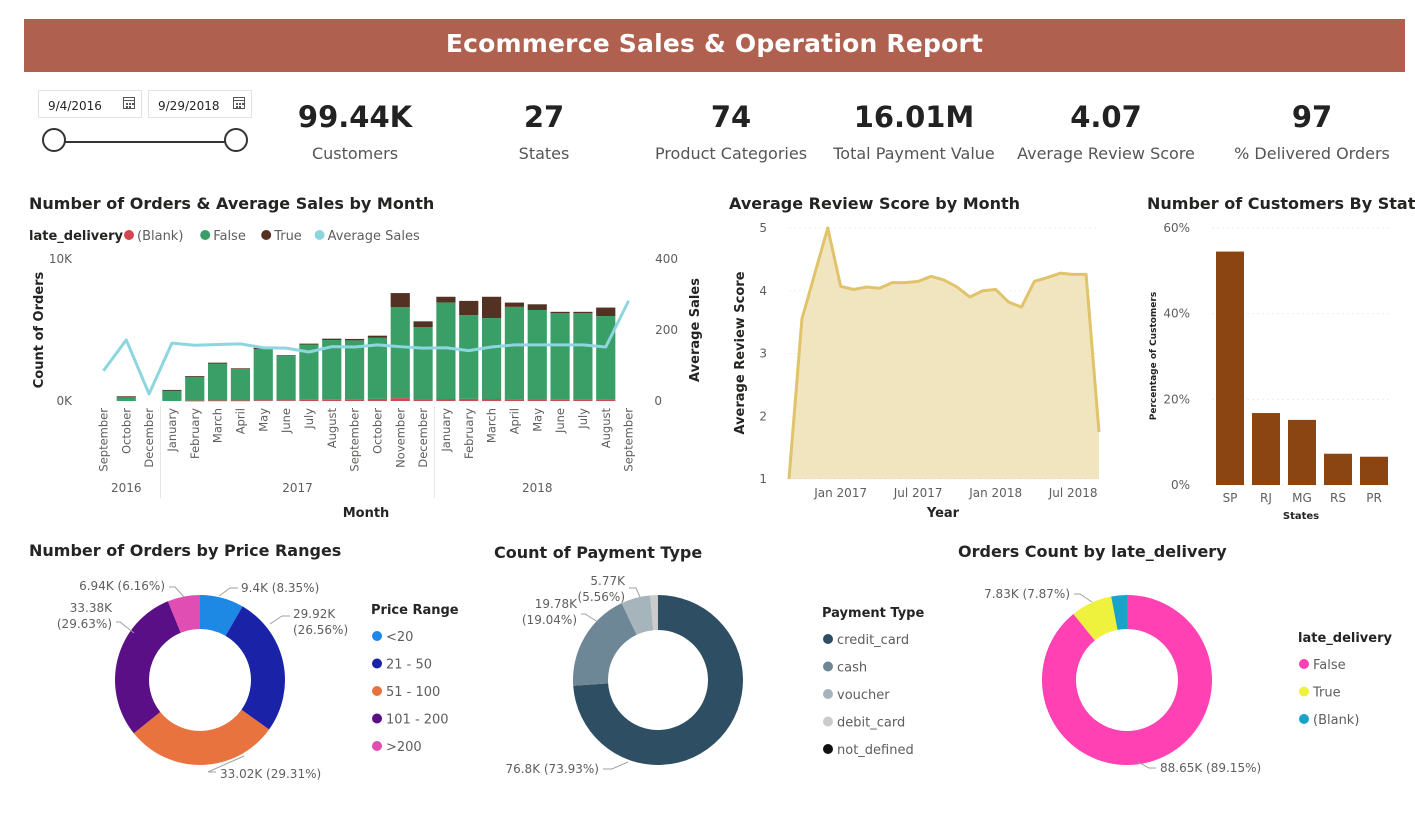 The image size is (1415, 819). I want to click on legend-label: Average Sales, so click(374, 236).